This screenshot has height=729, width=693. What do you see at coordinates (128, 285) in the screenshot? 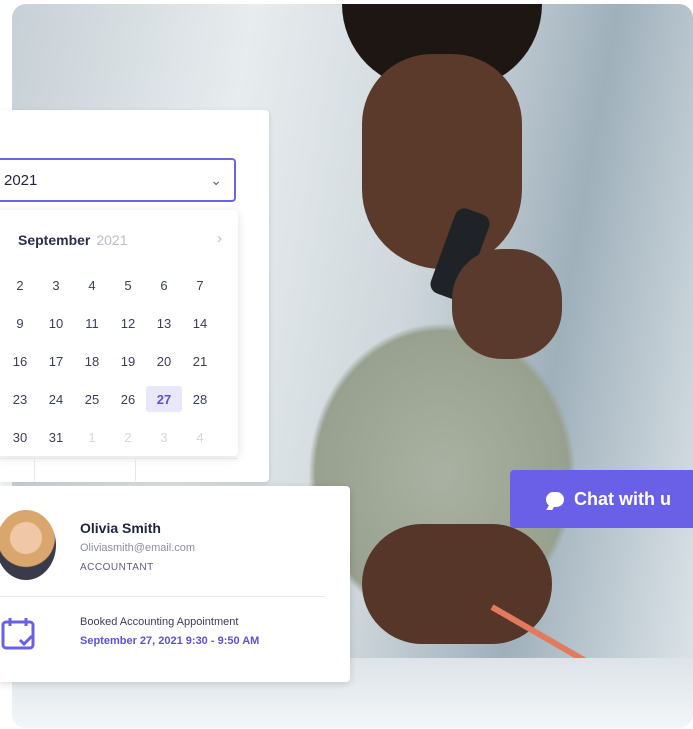
I see `calendar-day: 5` at bounding box center [128, 285].